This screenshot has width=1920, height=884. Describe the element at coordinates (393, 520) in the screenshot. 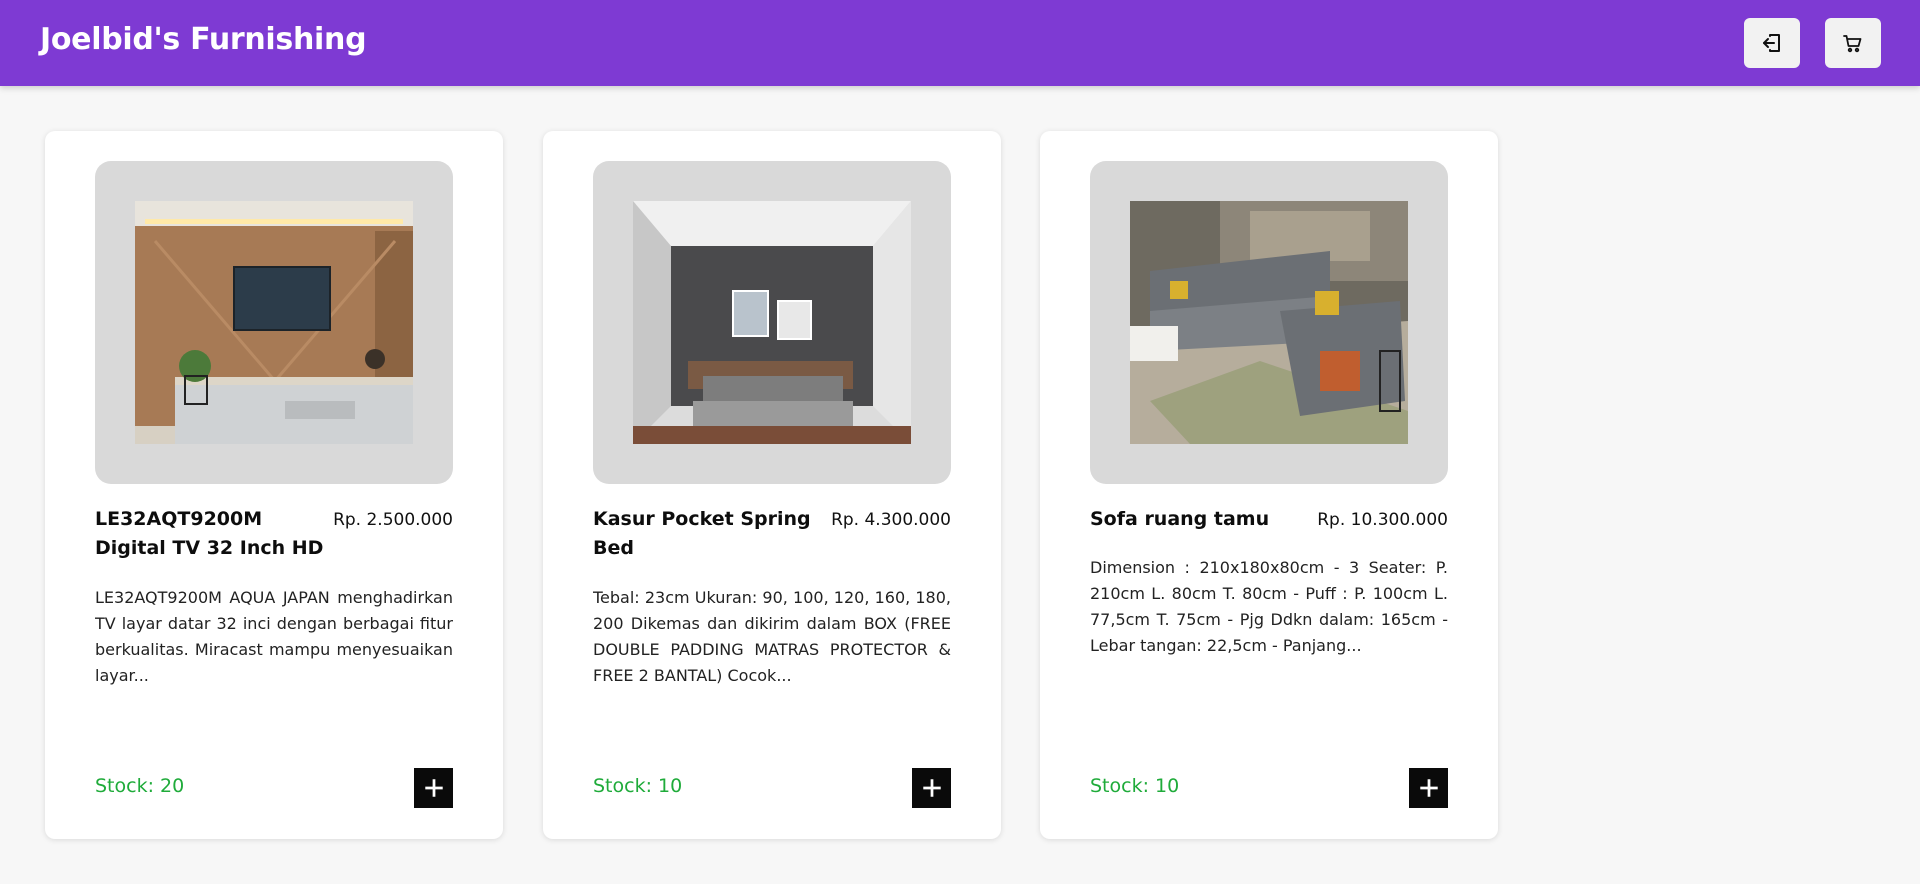

I see `product-price: Rp. 2.500.000` at that location.